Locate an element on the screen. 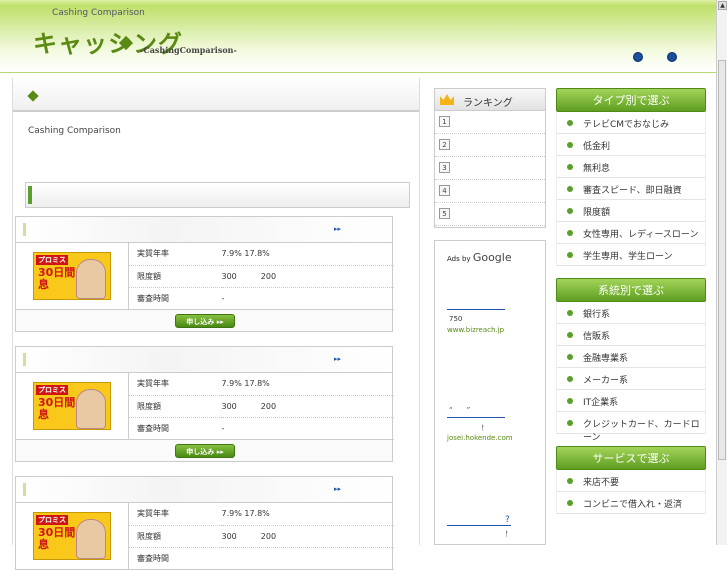 This screenshot has width=727, height=570. card-marker is located at coordinates (24, 489).